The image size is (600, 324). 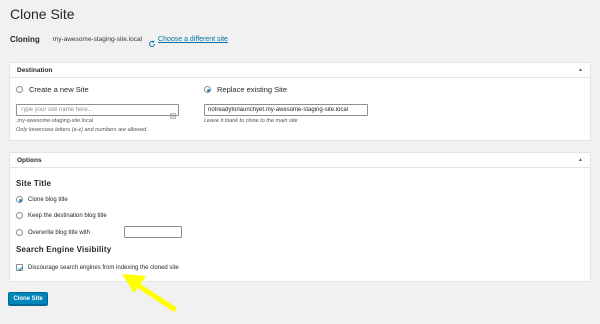 What do you see at coordinates (19, 199) in the screenshot?
I see `clone-blog-title-radio` at bounding box center [19, 199].